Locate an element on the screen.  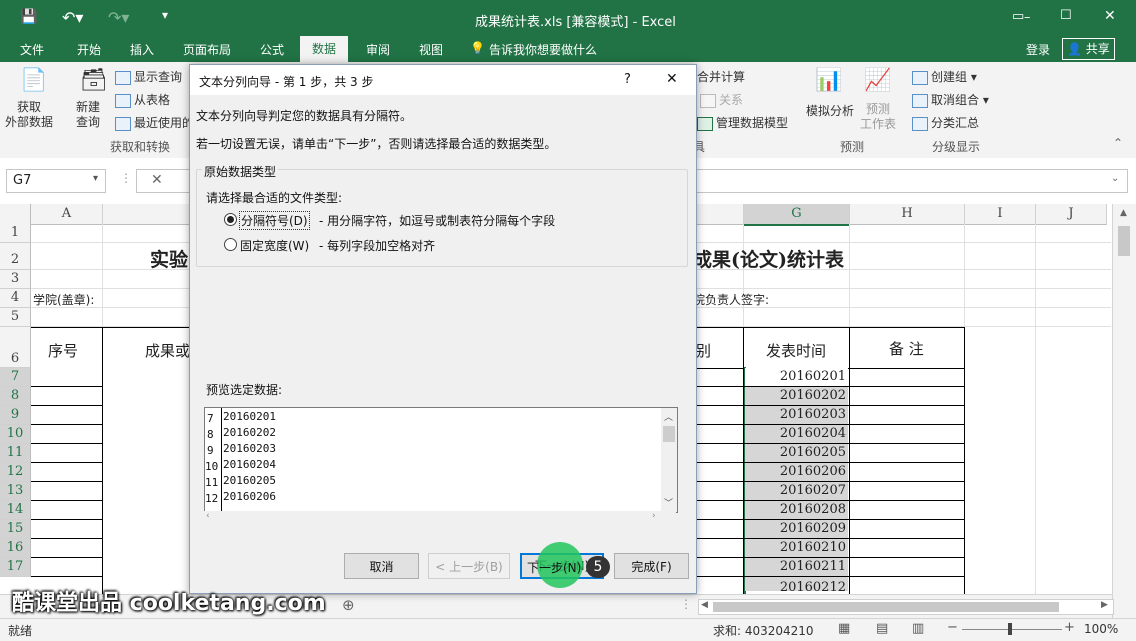
save-icon: 💾 is located at coordinates (28, 17).